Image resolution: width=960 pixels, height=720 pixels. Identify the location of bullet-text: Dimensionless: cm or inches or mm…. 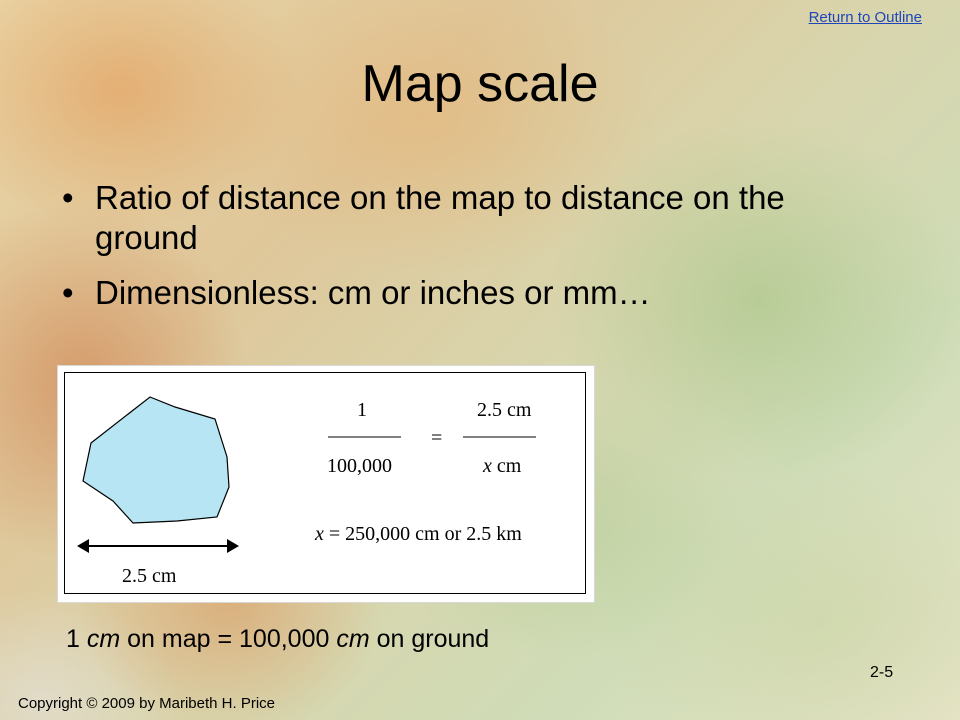
(373, 293).